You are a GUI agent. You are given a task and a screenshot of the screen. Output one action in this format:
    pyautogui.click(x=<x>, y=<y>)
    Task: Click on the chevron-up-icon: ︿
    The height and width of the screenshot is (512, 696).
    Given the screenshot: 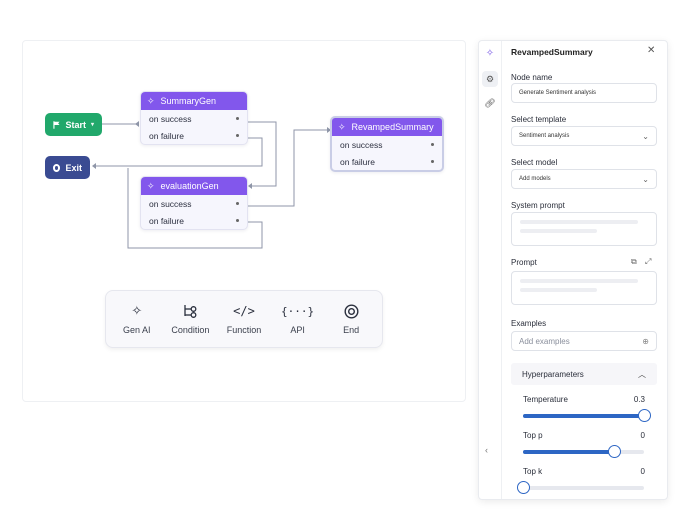 What is the action you would take?
    pyautogui.click(x=642, y=374)
    